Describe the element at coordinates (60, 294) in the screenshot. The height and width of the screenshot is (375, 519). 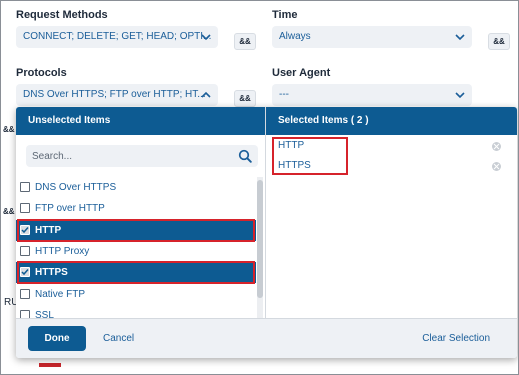
I see `list-item-label: Native FTP` at that location.